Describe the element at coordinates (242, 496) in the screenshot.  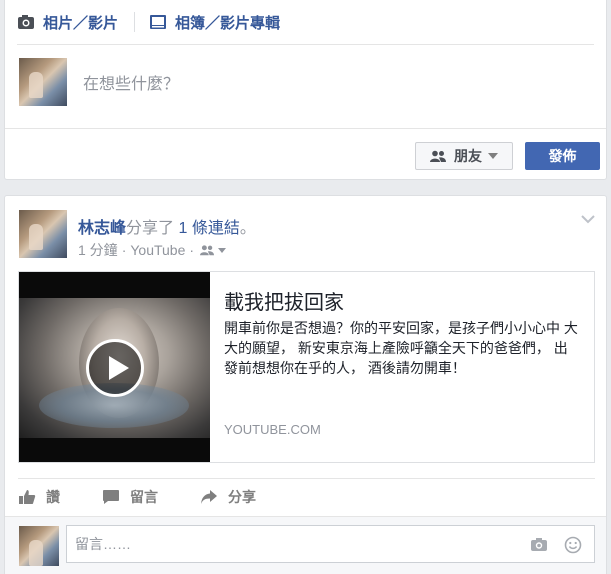
I see `share-label: 分享` at that location.